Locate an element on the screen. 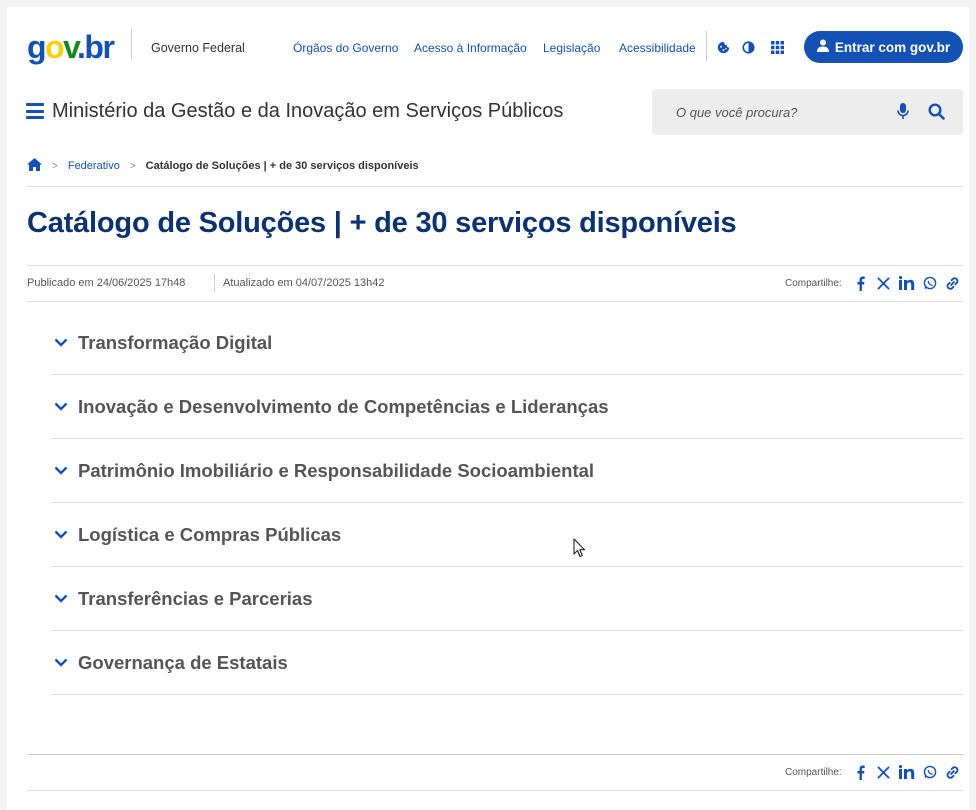 This screenshot has width=976, height=810. contrast-icon is located at coordinates (748, 47).